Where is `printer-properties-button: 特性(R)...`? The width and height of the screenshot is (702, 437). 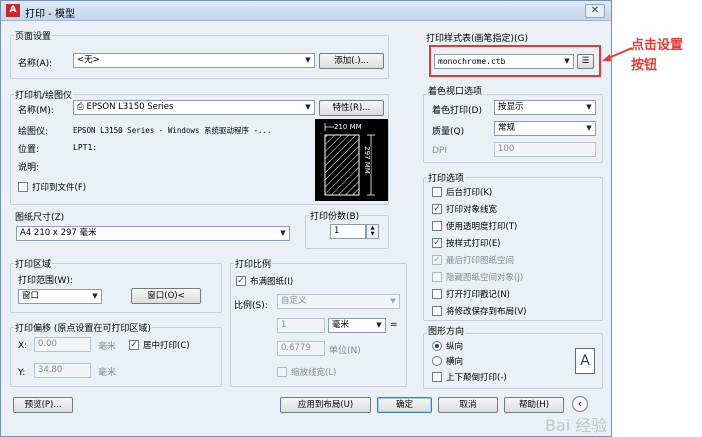
printer-properties-button: 特性(R)... is located at coordinates (351, 108).